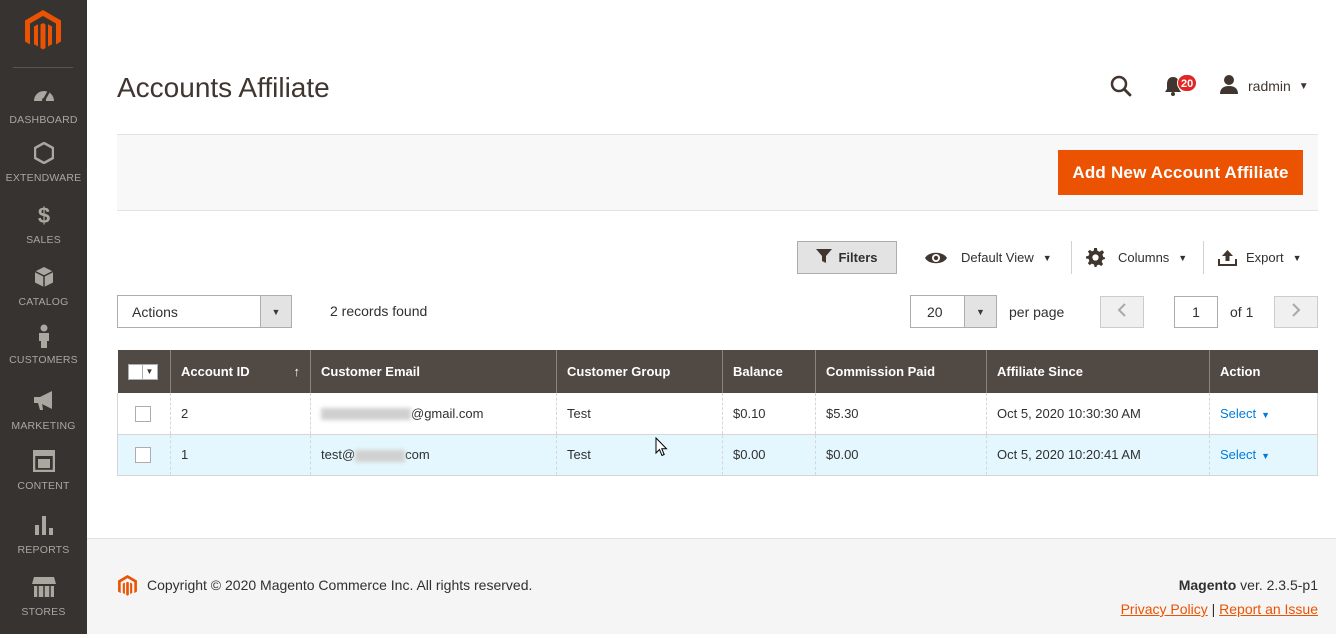 This screenshot has height=638, width=1336. Describe the element at coordinates (1196, 312) in the screenshot. I see `current-page-input` at that location.